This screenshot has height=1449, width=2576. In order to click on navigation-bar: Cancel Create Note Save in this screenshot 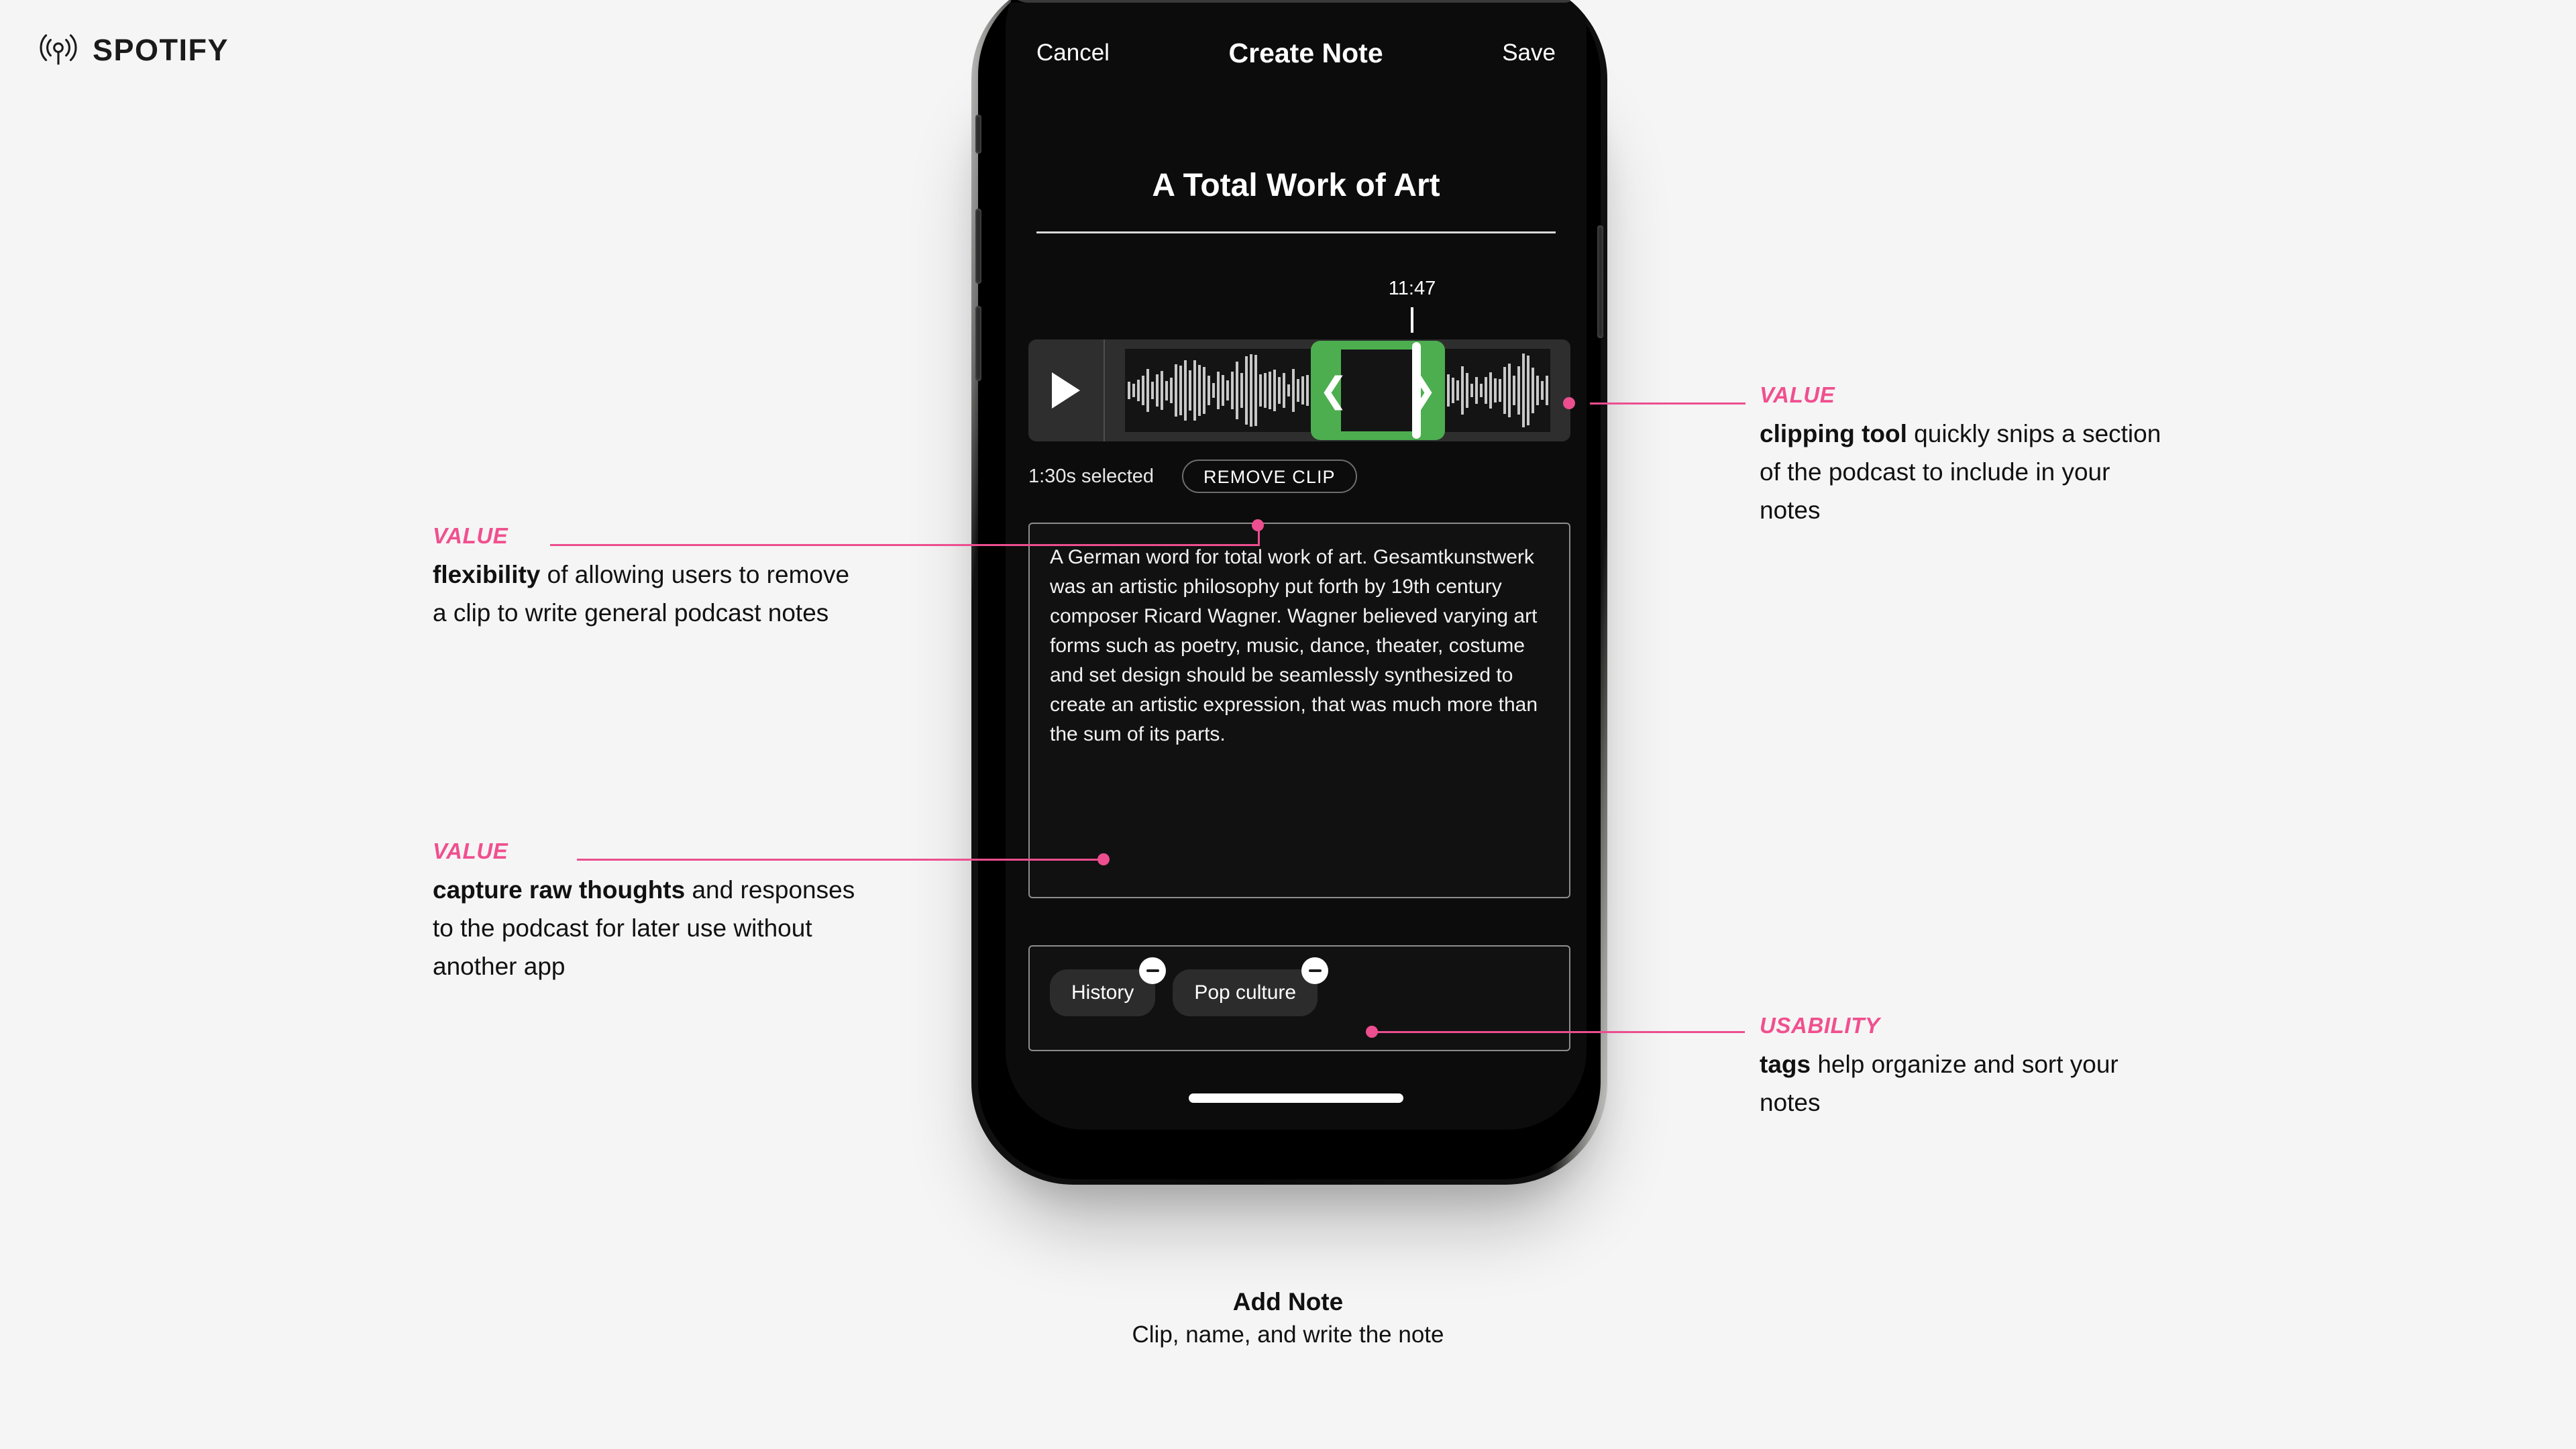, I will do `click(1296, 53)`.